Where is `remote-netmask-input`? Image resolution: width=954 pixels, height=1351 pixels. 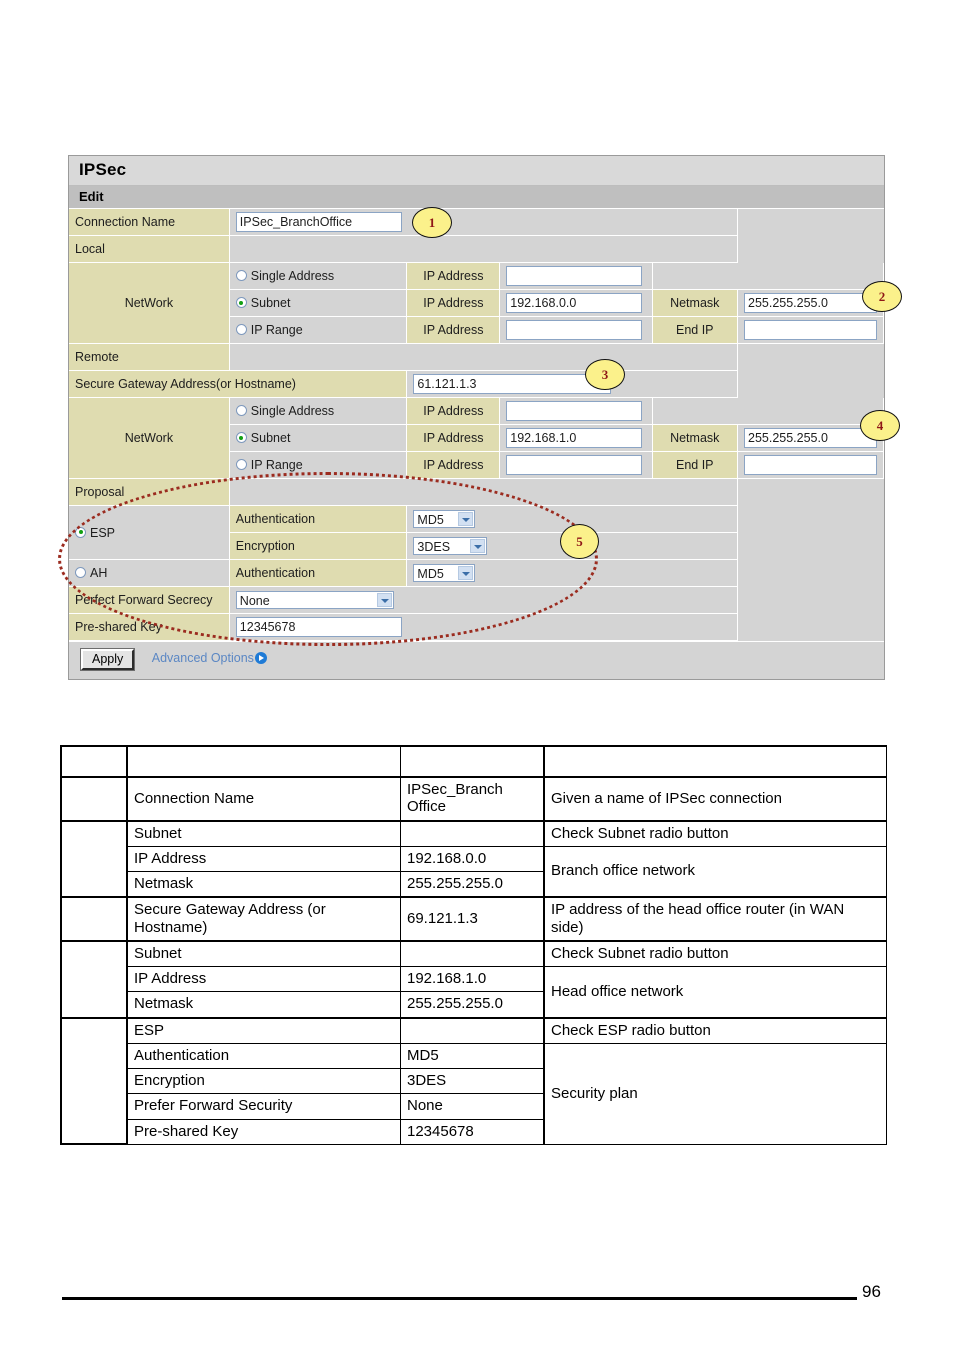 remote-netmask-input is located at coordinates (810, 438).